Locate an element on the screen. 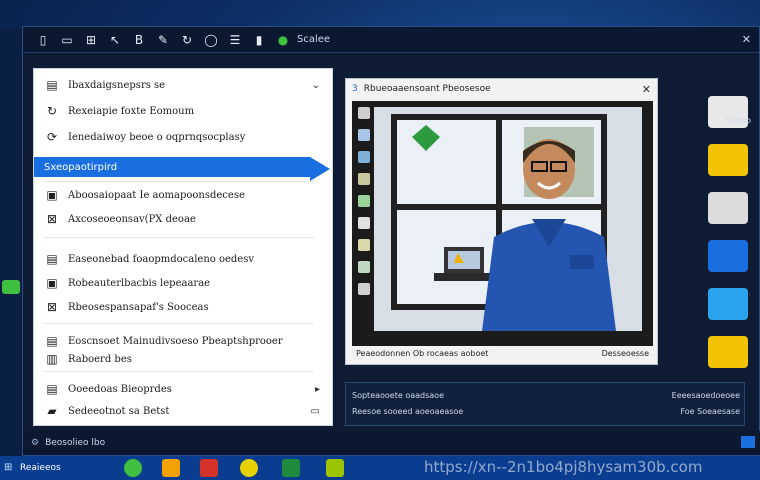 The image size is (760, 480). start-button: ⊞ Reaieeos is located at coordinates (30, 468).